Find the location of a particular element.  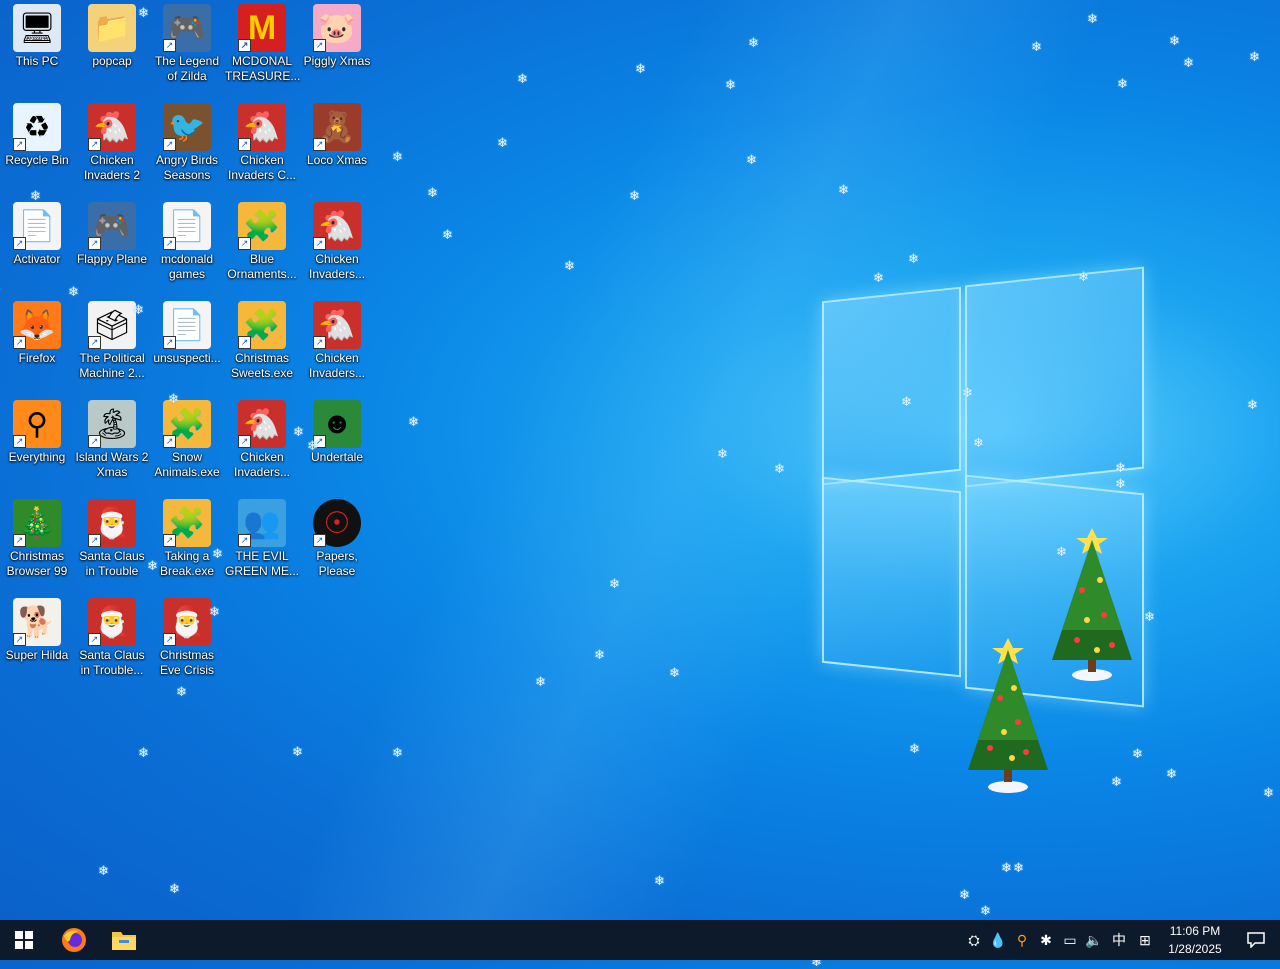

desktop-icon: ☉ ↗ Papers, Please is located at coordinates (337, 542).